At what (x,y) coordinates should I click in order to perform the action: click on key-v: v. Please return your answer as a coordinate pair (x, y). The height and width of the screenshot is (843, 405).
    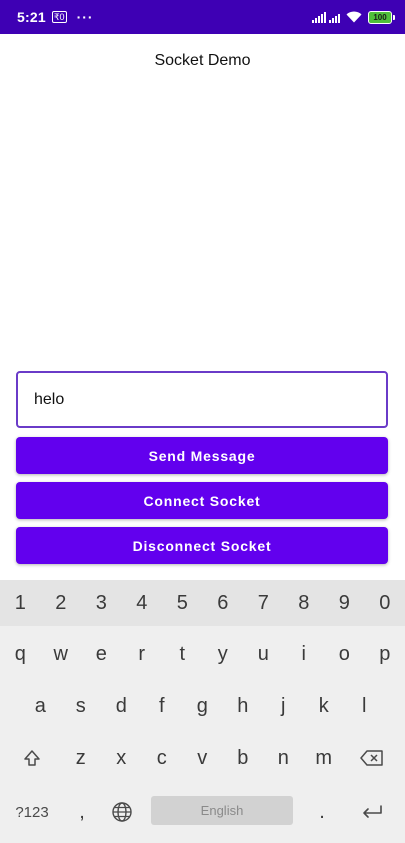
    Looking at the image, I should click on (202, 758).